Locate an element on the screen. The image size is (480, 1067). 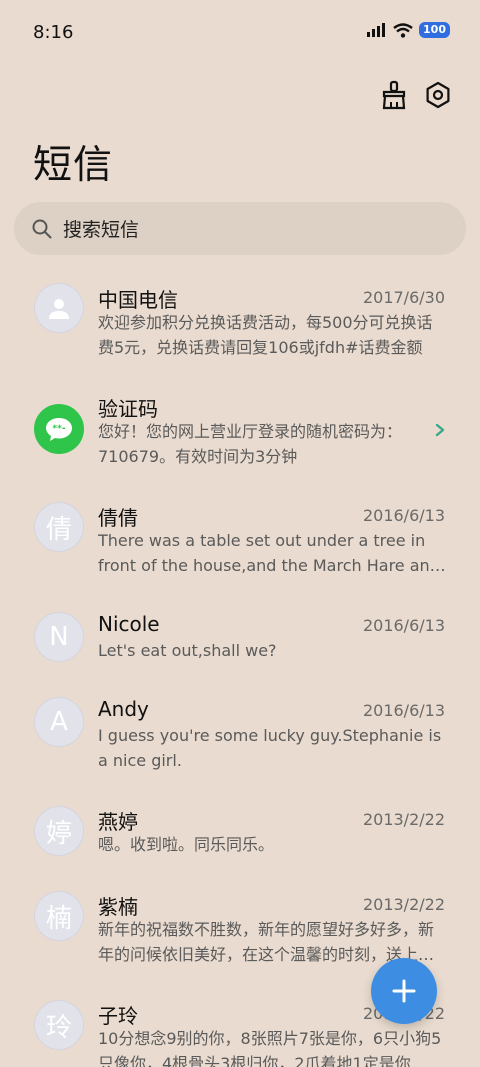
avatar: A is located at coordinates (59, 722).